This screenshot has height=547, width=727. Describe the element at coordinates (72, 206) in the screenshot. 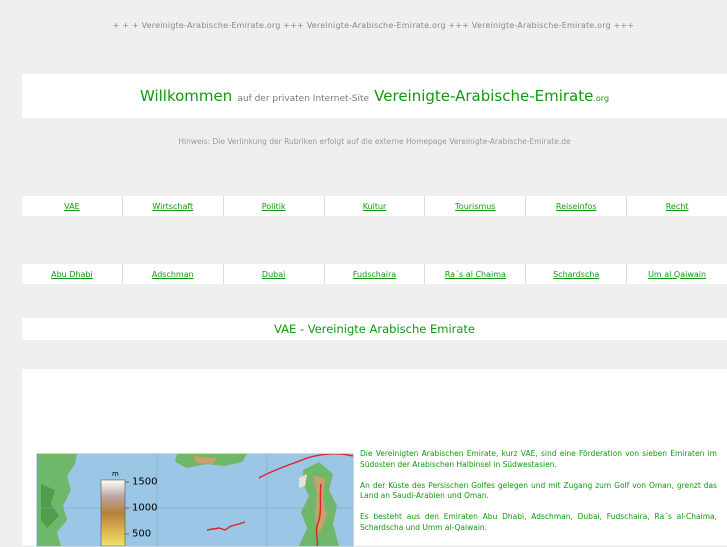

I see `nav-link-vae: VAE` at that location.